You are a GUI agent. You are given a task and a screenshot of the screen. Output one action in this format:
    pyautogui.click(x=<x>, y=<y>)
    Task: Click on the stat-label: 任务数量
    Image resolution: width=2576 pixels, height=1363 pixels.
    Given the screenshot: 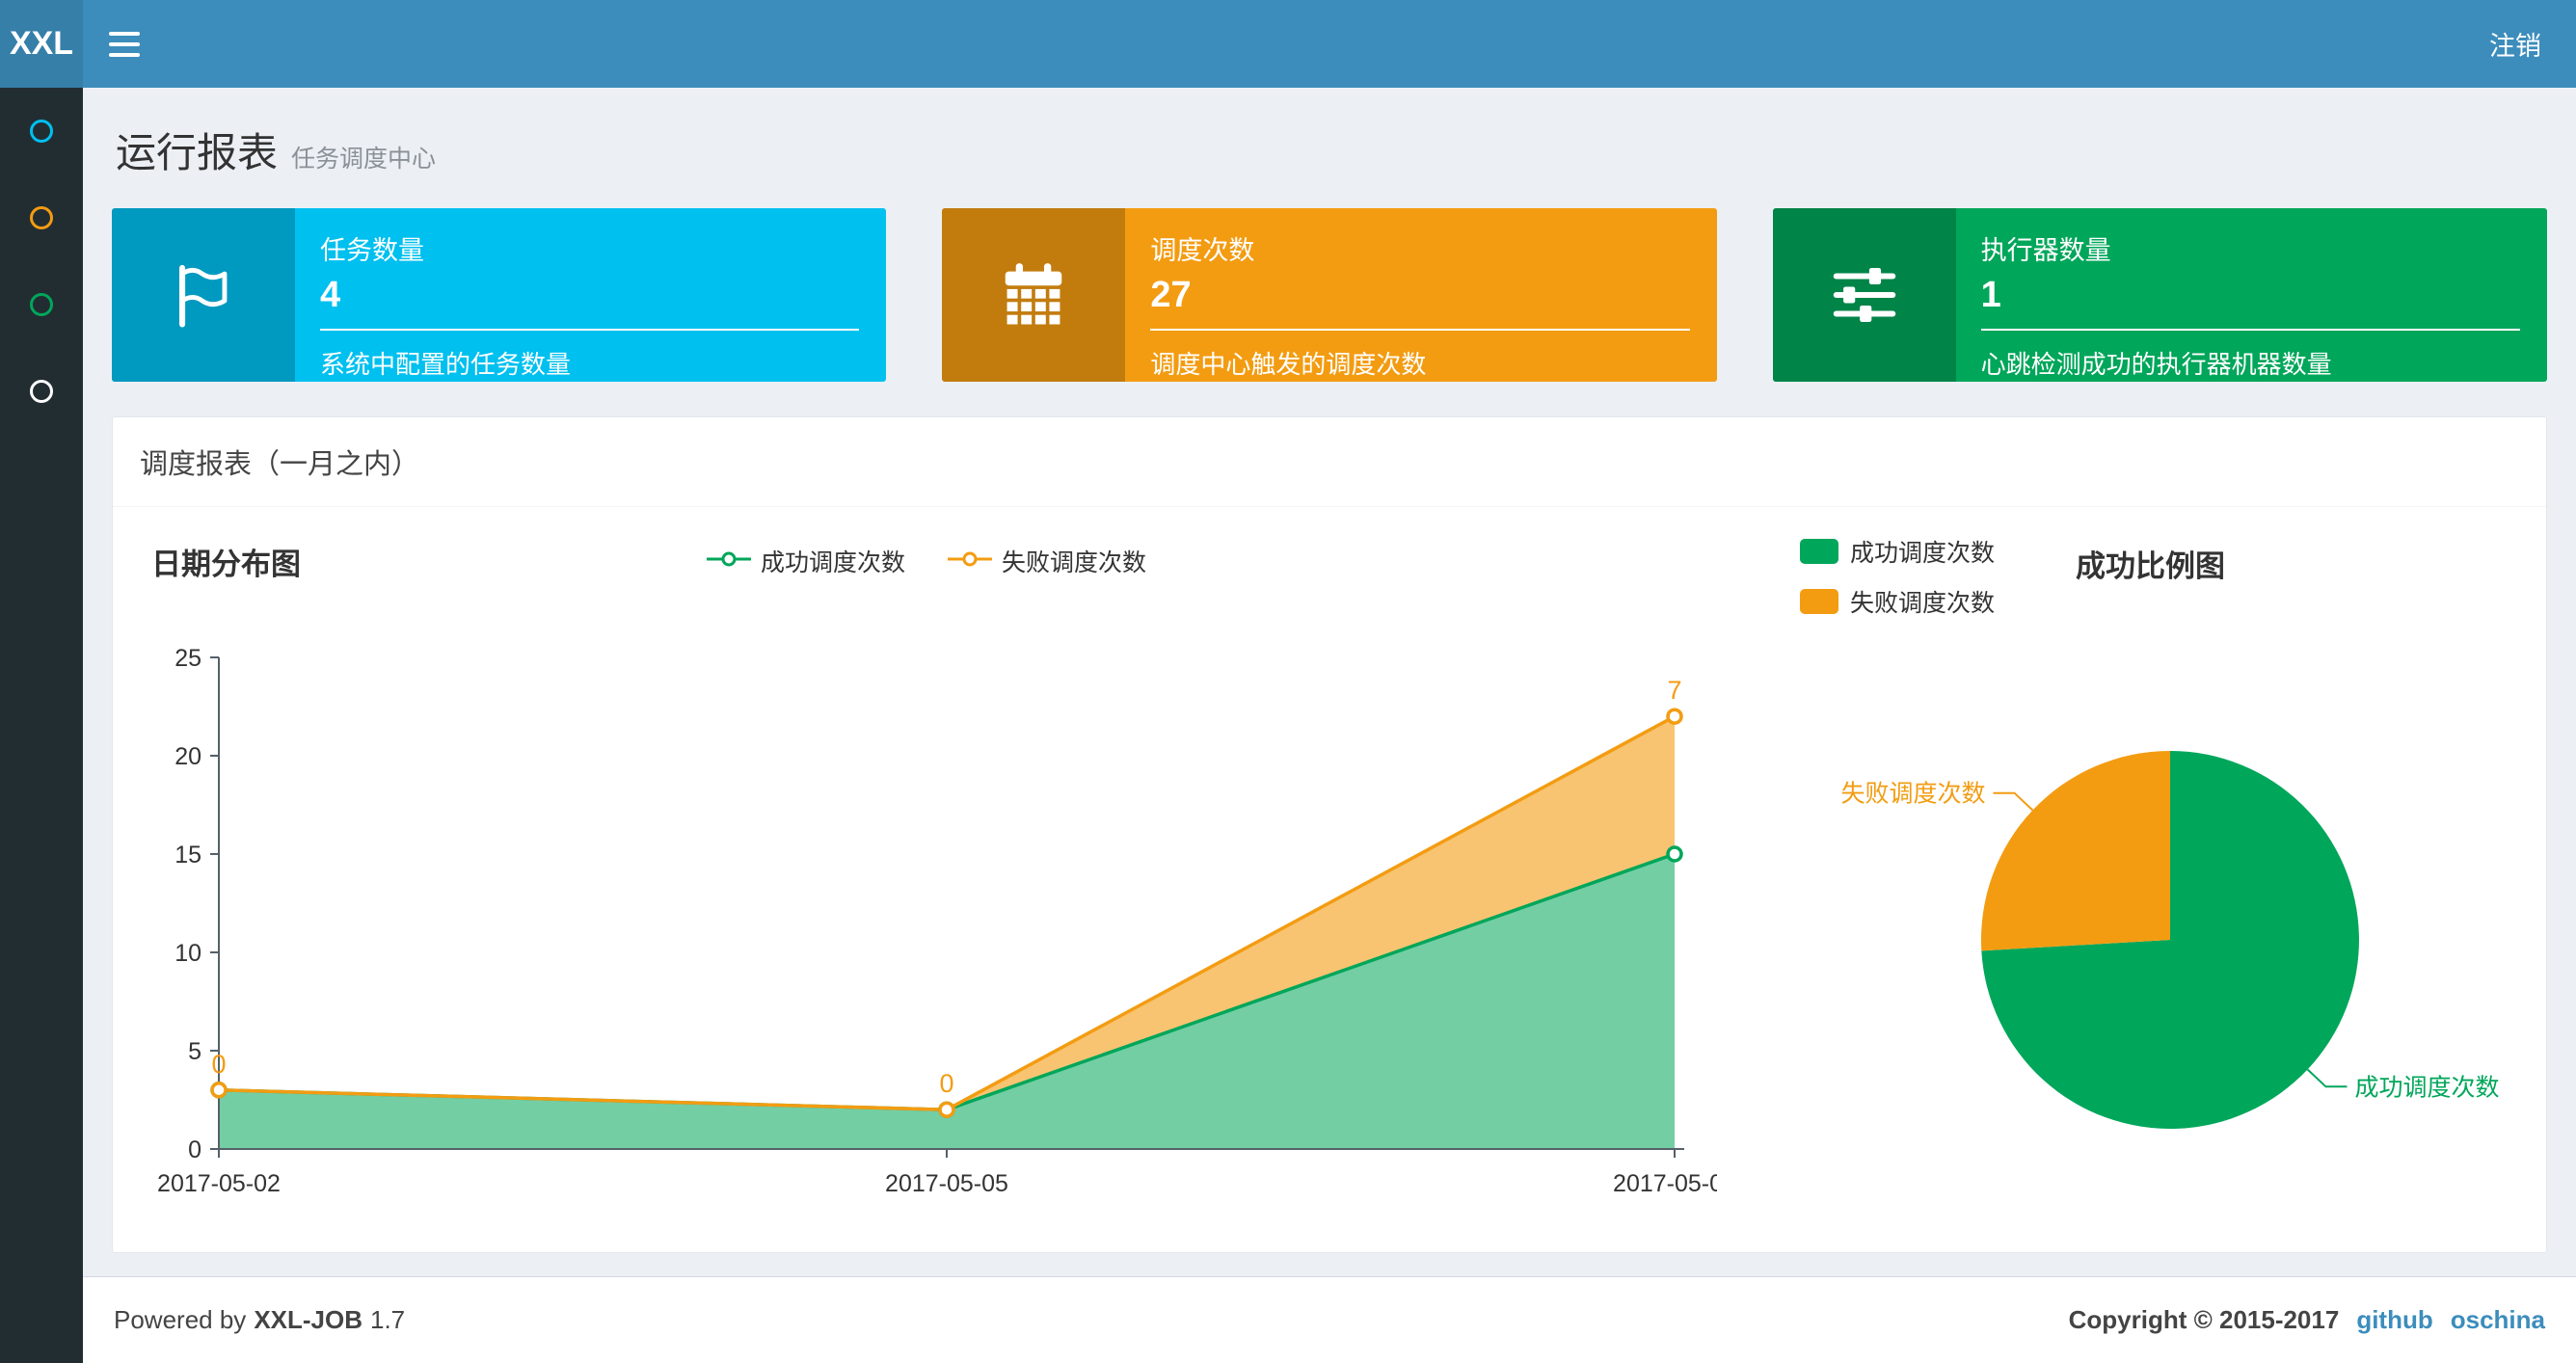 What is the action you would take?
    pyautogui.click(x=372, y=250)
    